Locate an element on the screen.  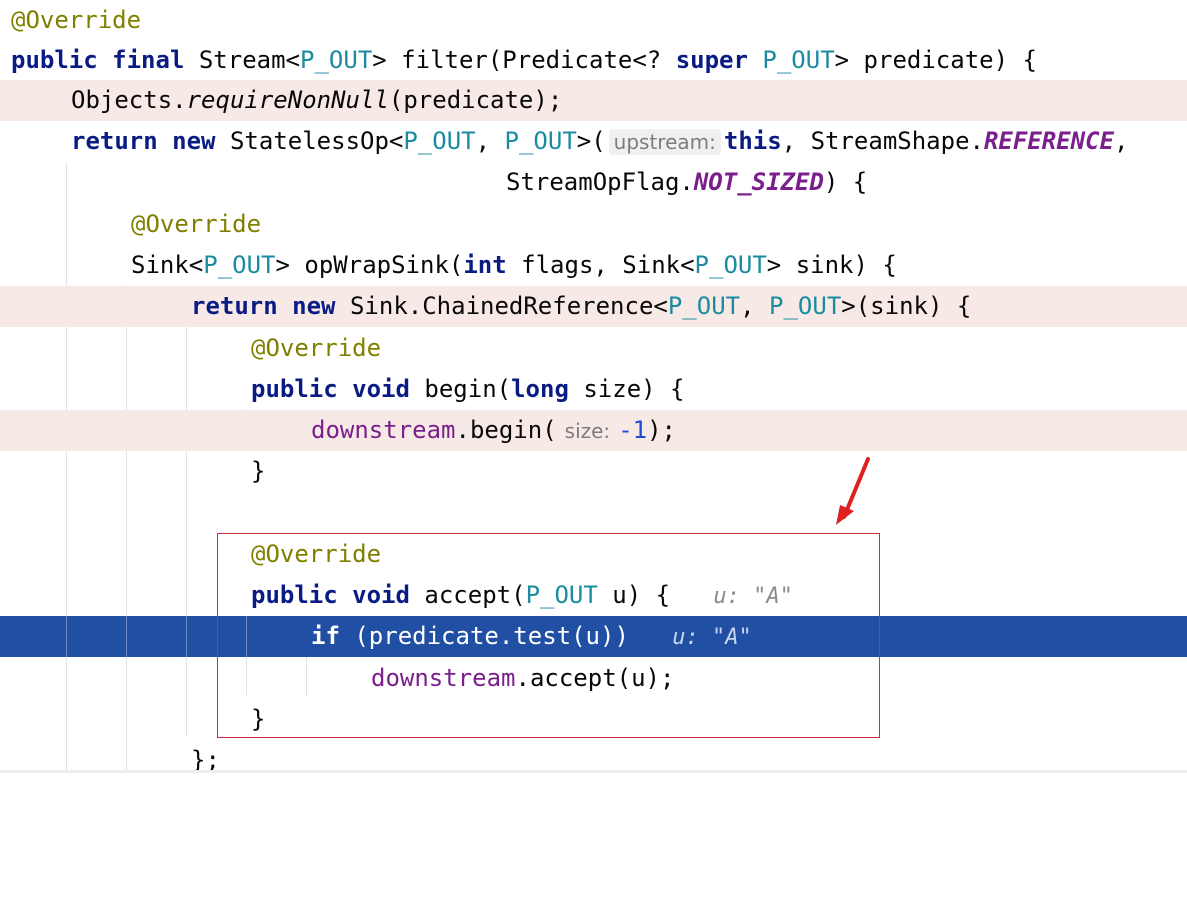
keyword: final is located at coordinates (148, 60).